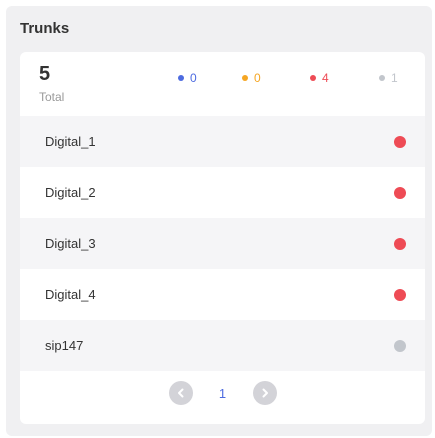  I want to click on stat-blue: 0, so click(187, 78).